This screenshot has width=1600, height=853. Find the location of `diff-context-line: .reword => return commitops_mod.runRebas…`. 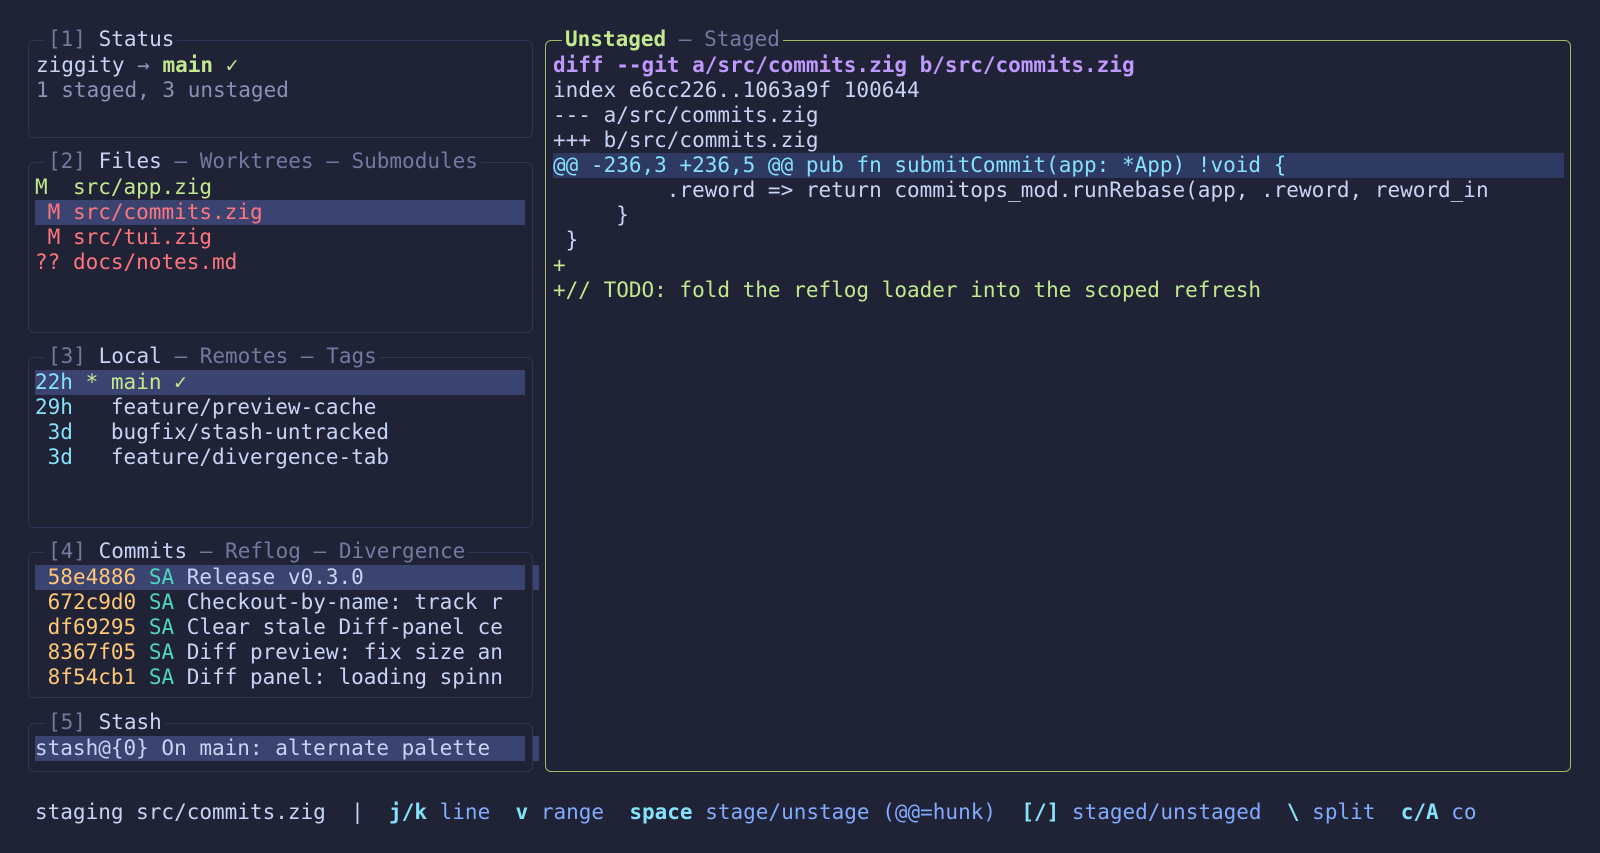

diff-context-line: .reword => return commitops_mod.runRebas… is located at coordinates (1058, 190).